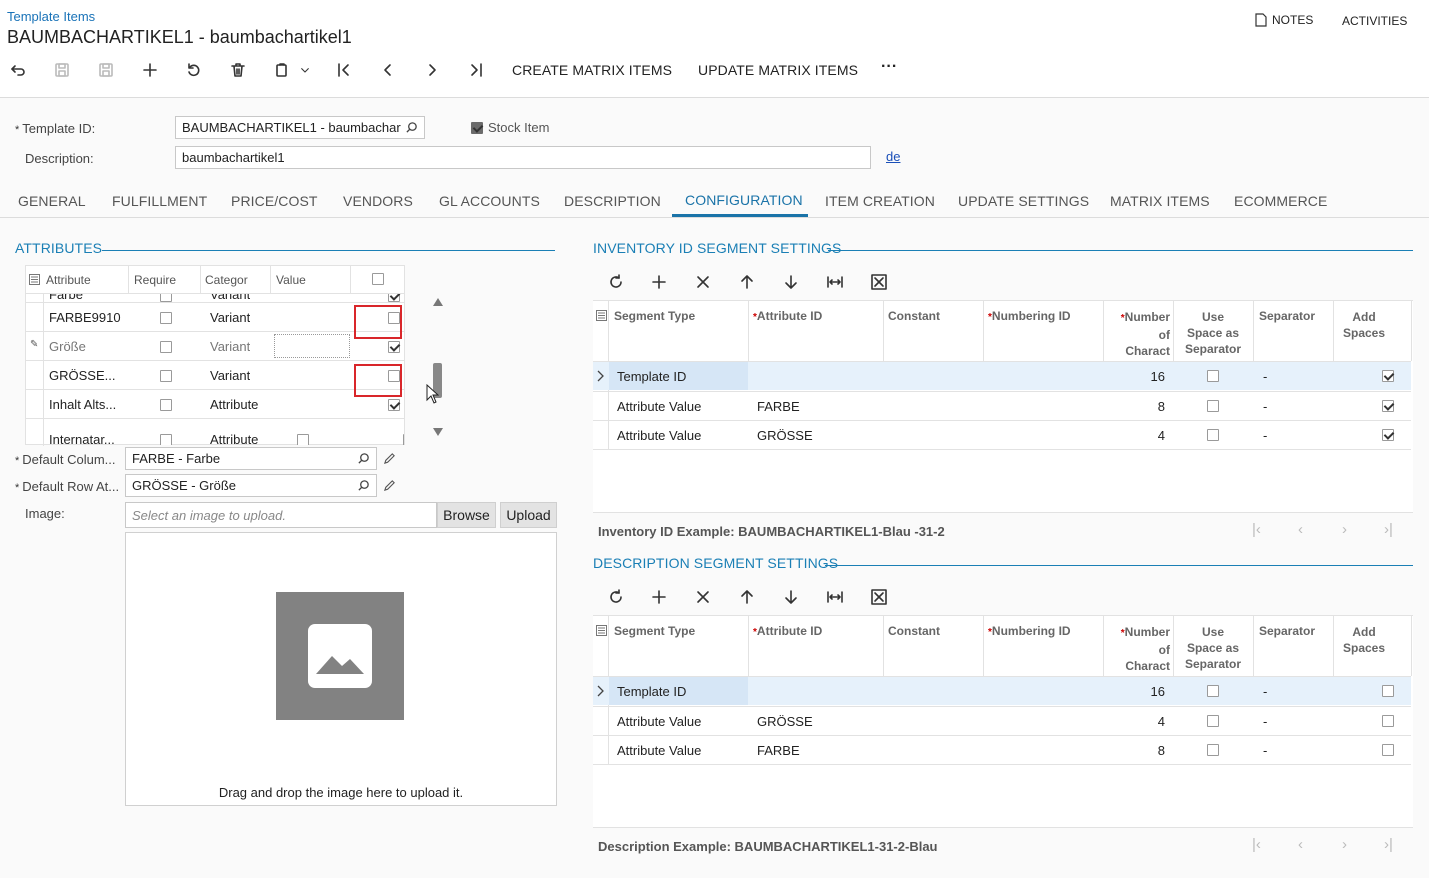  What do you see at coordinates (1344, 529) in the screenshot?
I see `next-page-icon: ›` at bounding box center [1344, 529].